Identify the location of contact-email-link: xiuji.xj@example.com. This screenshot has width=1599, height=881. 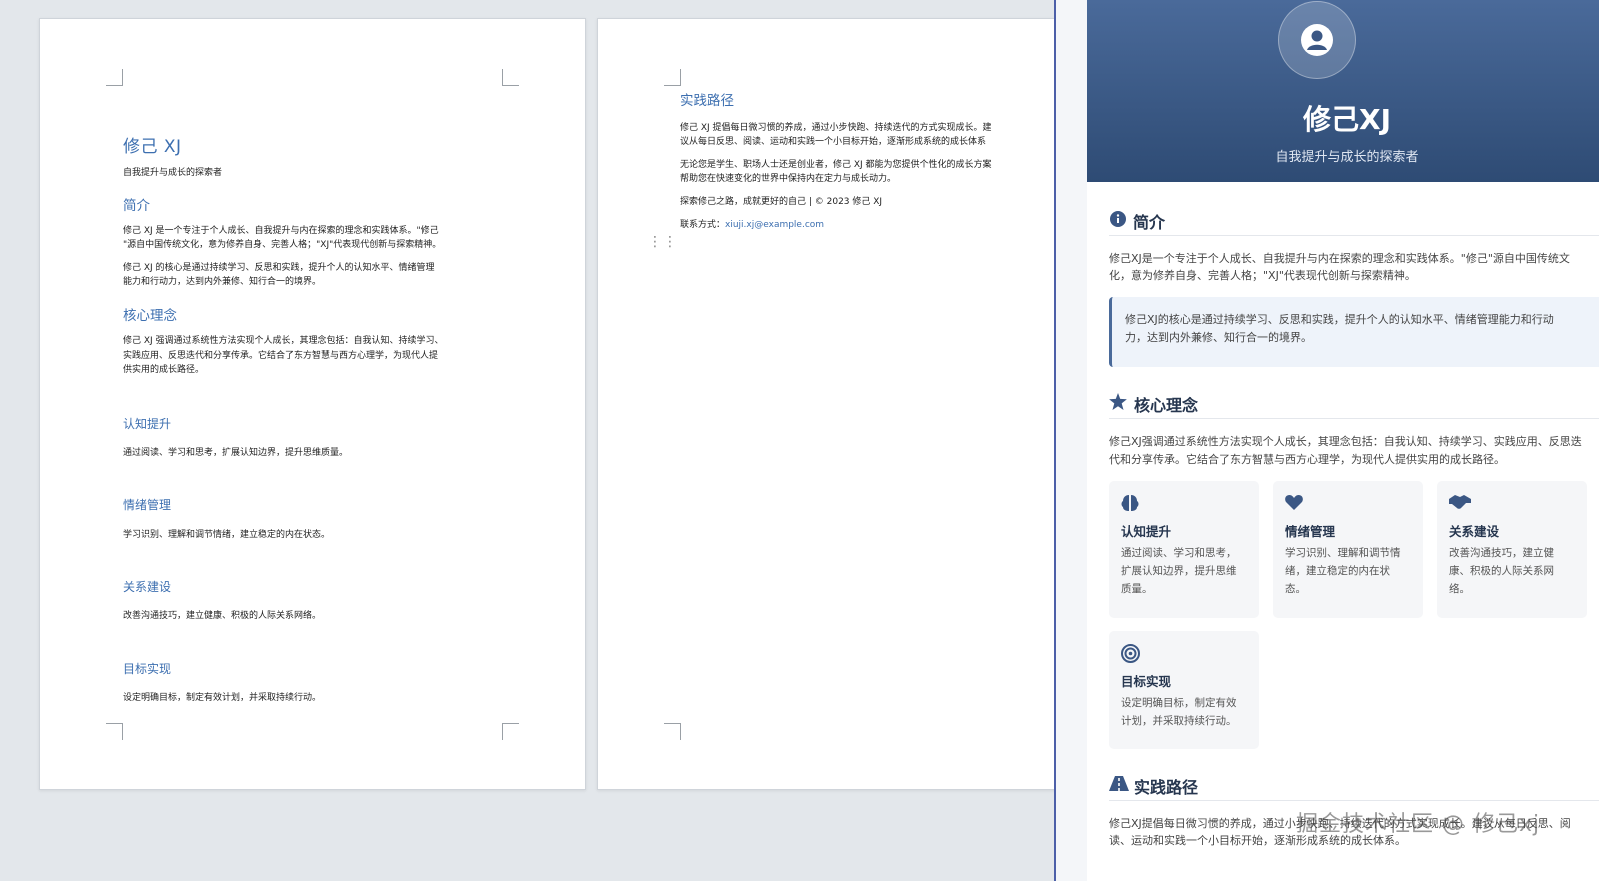
(774, 225).